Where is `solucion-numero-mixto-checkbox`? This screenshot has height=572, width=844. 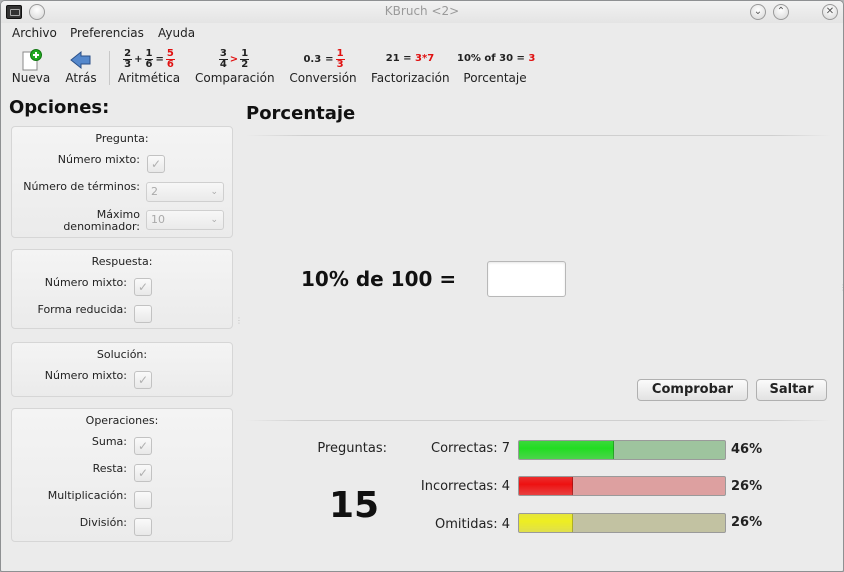
solucion-numero-mixto-checkbox is located at coordinates (143, 380).